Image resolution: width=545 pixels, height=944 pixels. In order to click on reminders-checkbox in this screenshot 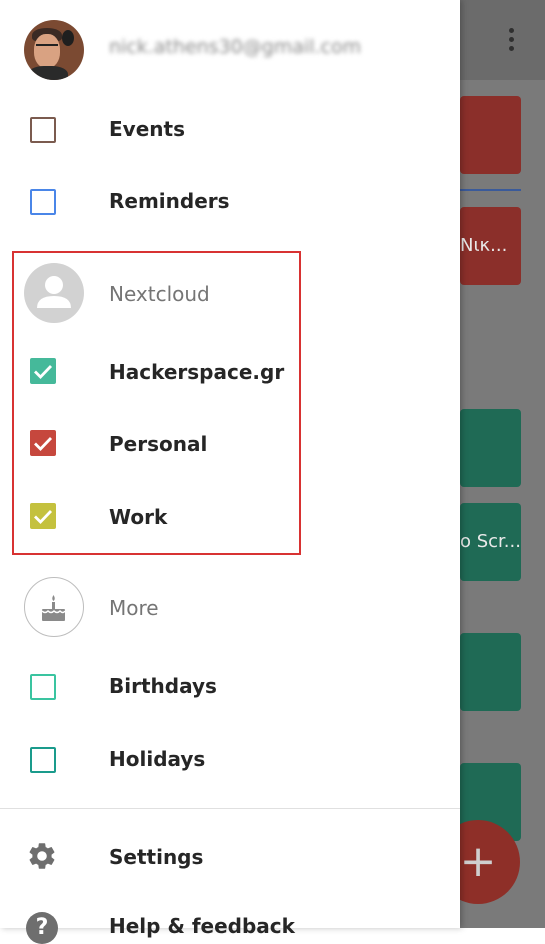, I will do `click(43, 202)`.